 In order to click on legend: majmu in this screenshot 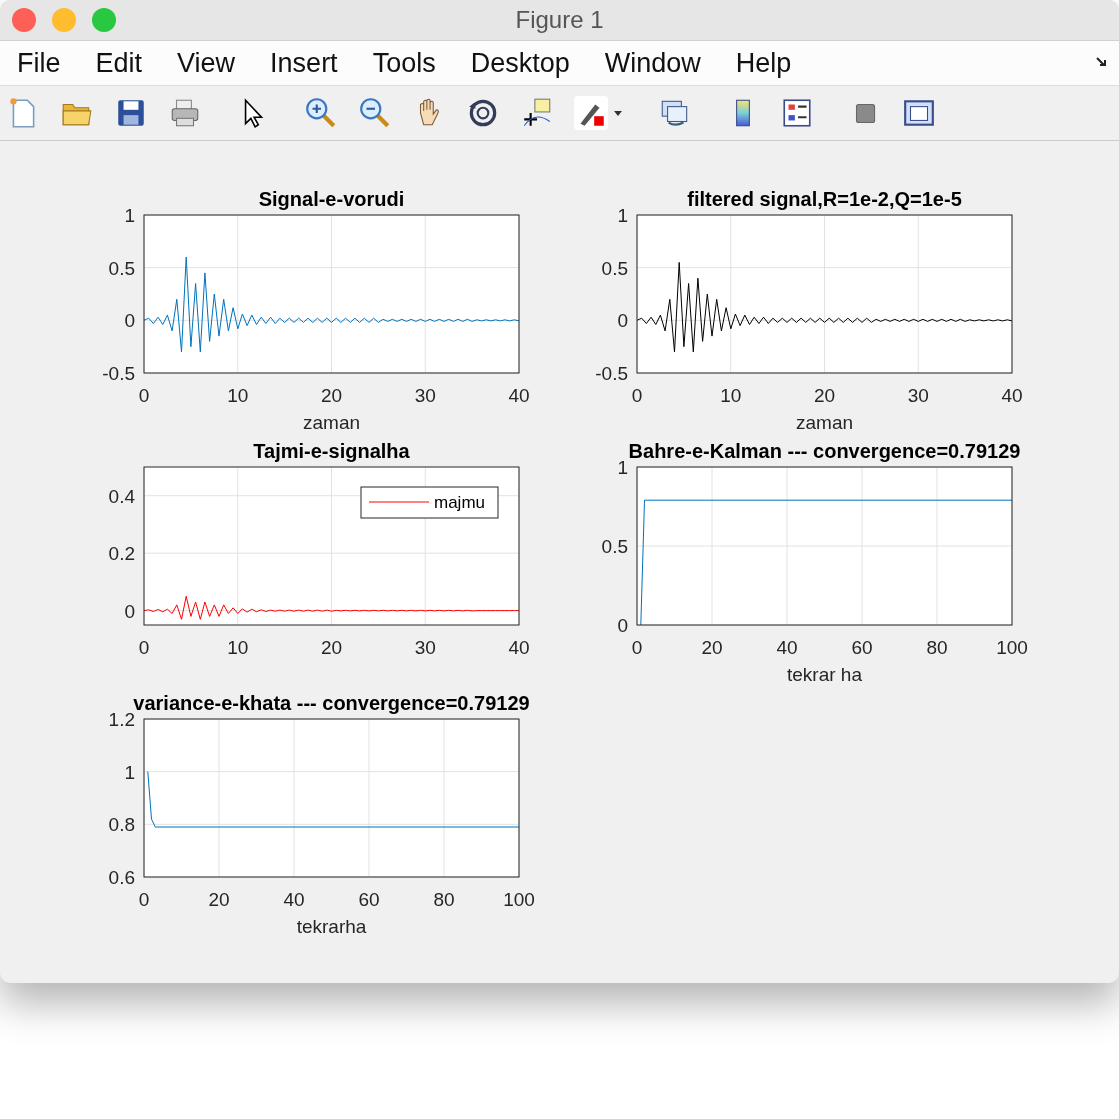, I will do `click(429, 502)`.